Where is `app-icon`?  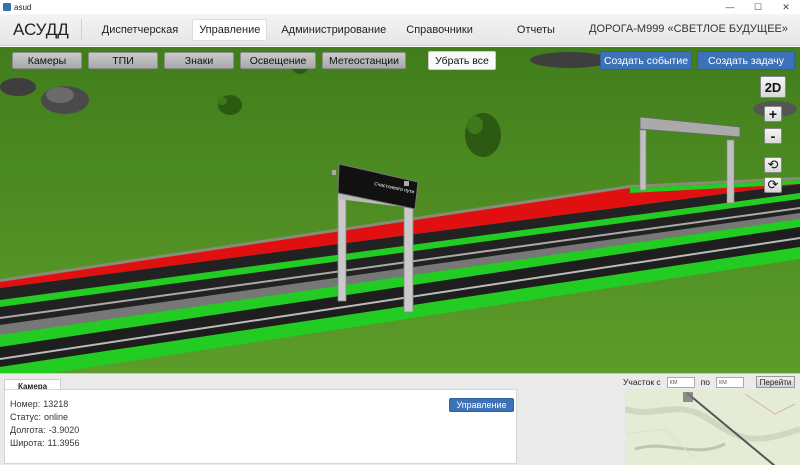
app-icon is located at coordinates (7, 7).